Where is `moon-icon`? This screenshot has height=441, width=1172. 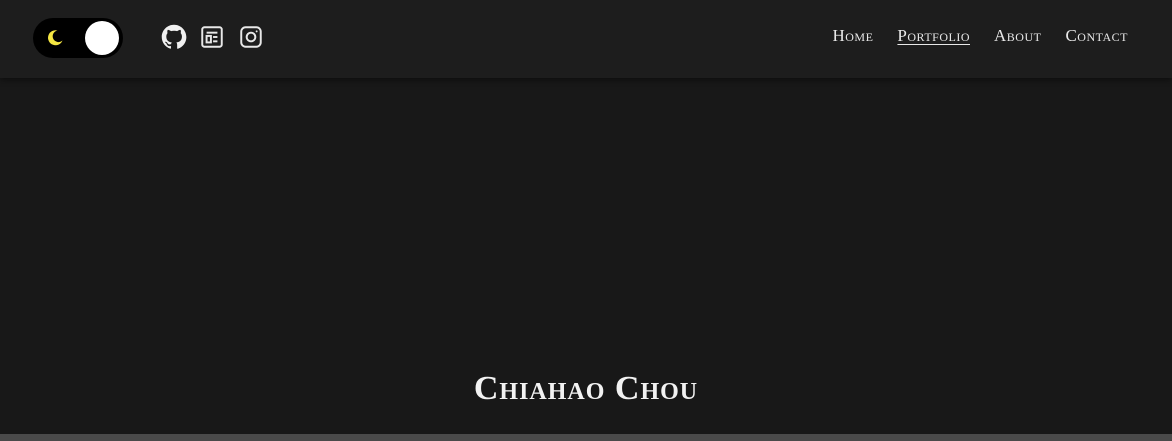
moon-icon is located at coordinates (55, 38).